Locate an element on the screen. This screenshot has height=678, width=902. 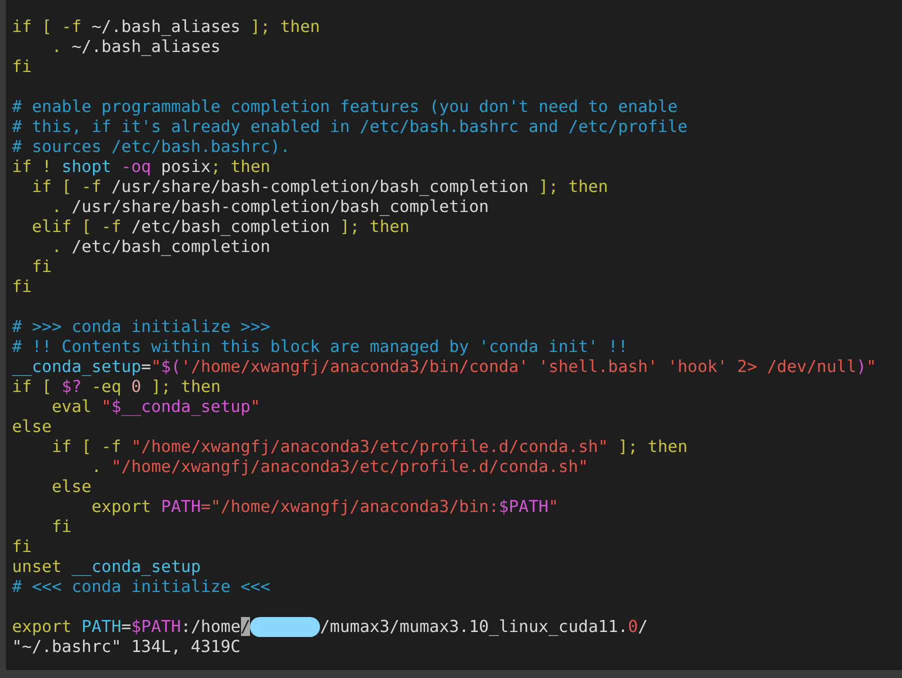
code-line: . ~/.bash_aliases is located at coordinates (135, 47).